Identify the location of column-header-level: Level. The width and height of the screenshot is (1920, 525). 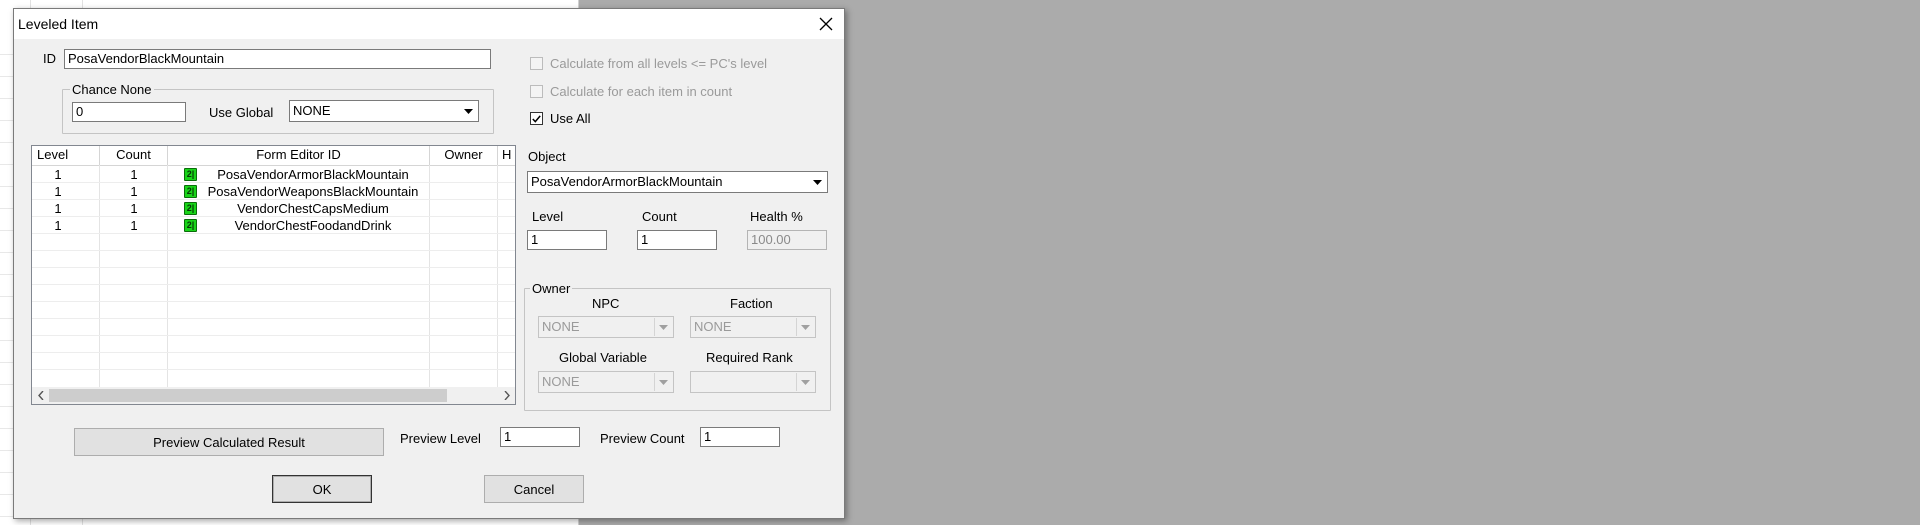
(66, 155).